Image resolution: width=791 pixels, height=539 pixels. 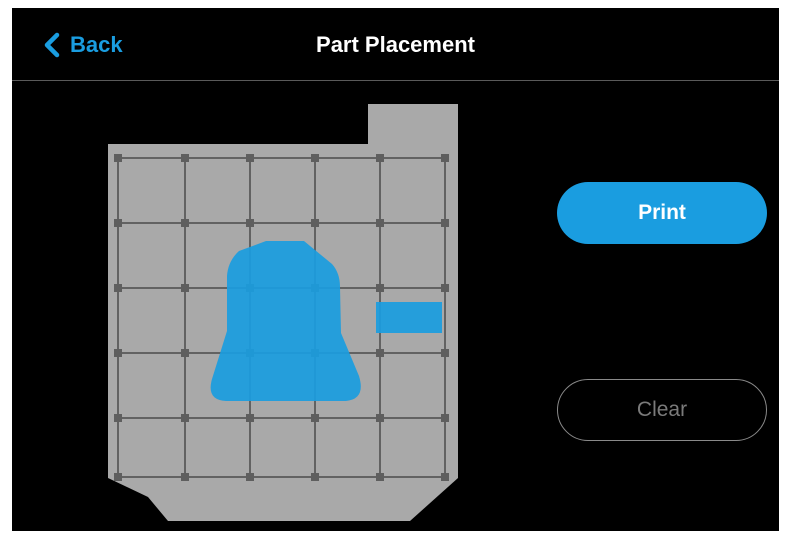 What do you see at coordinates (409, 317) in the screenshot?
I see `part-small` at bounding box center [409, 317].